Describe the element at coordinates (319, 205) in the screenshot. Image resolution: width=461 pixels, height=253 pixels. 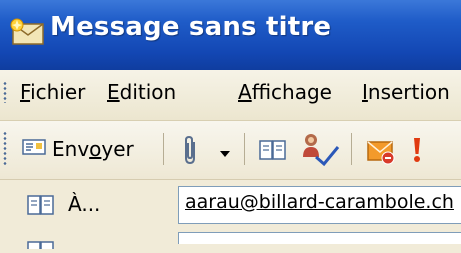
I see `to-recipient-field: aarau@billard-carambole.ch` at that location.